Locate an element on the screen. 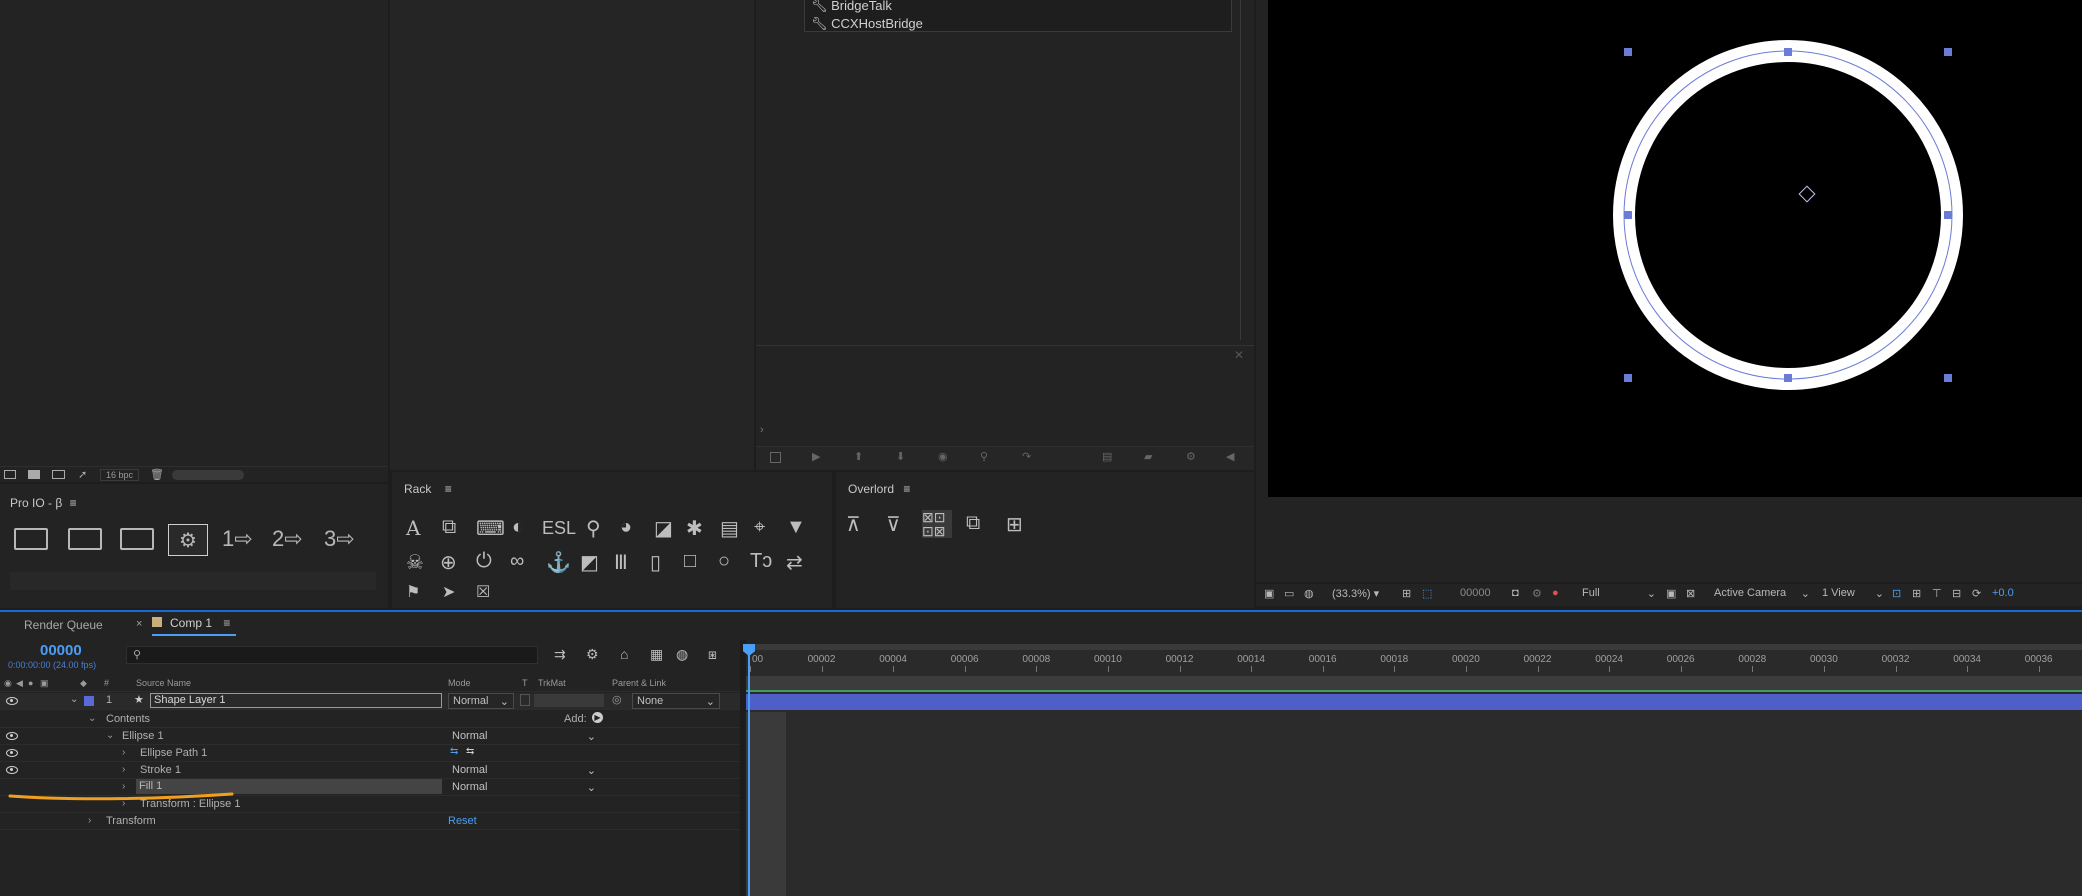 The width and height of the screenshot is (2082, 896). ellipse-row: ⌄ Ellipse 1 Normal ⌄ is located at coordinates (370, 736).